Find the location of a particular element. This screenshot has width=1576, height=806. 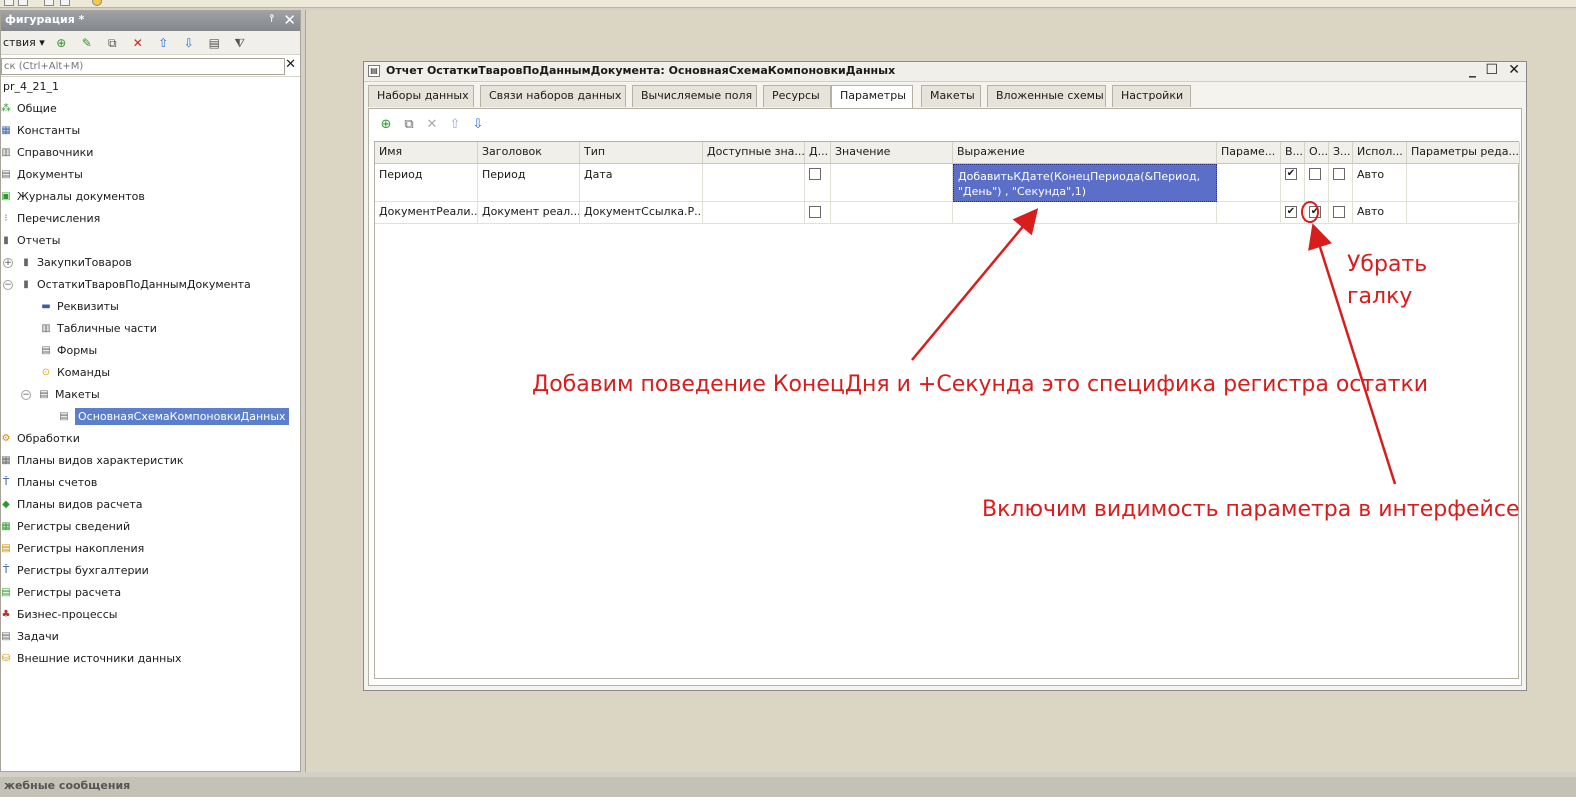

tab-resources: Ресурсы is located at coordinates (797, 96).